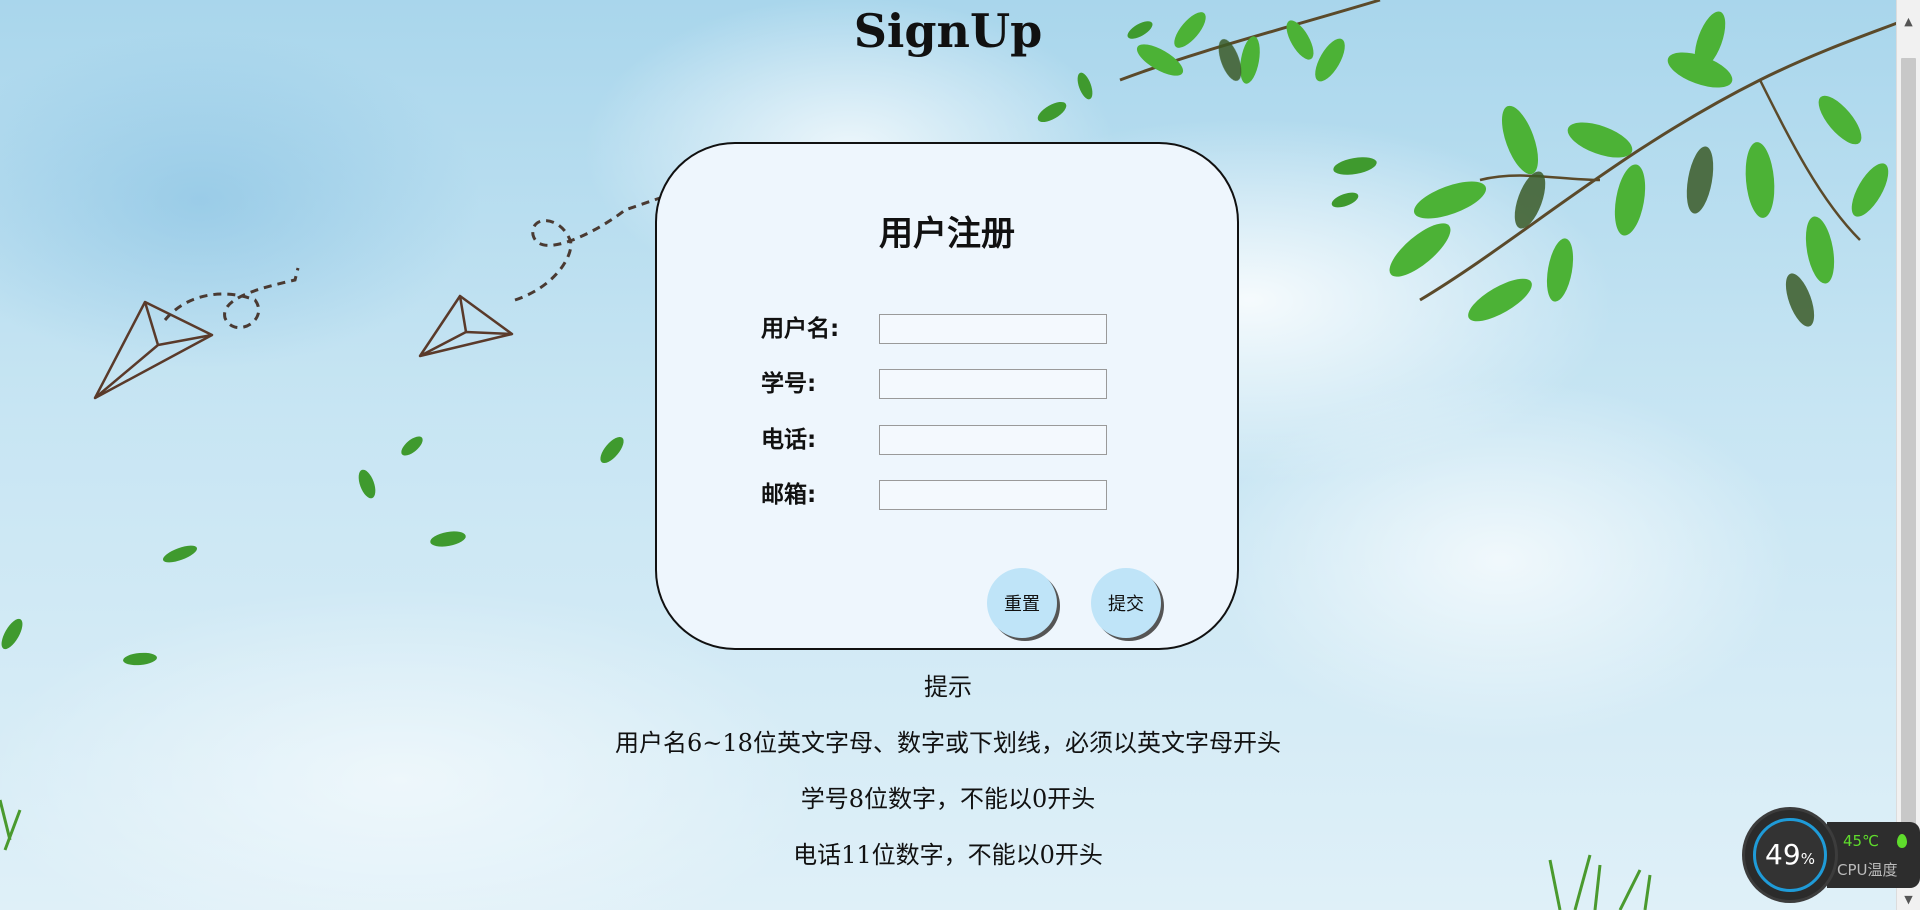 The image size is (1920, 910). I want to click on student-id-input, so click(993, 384).